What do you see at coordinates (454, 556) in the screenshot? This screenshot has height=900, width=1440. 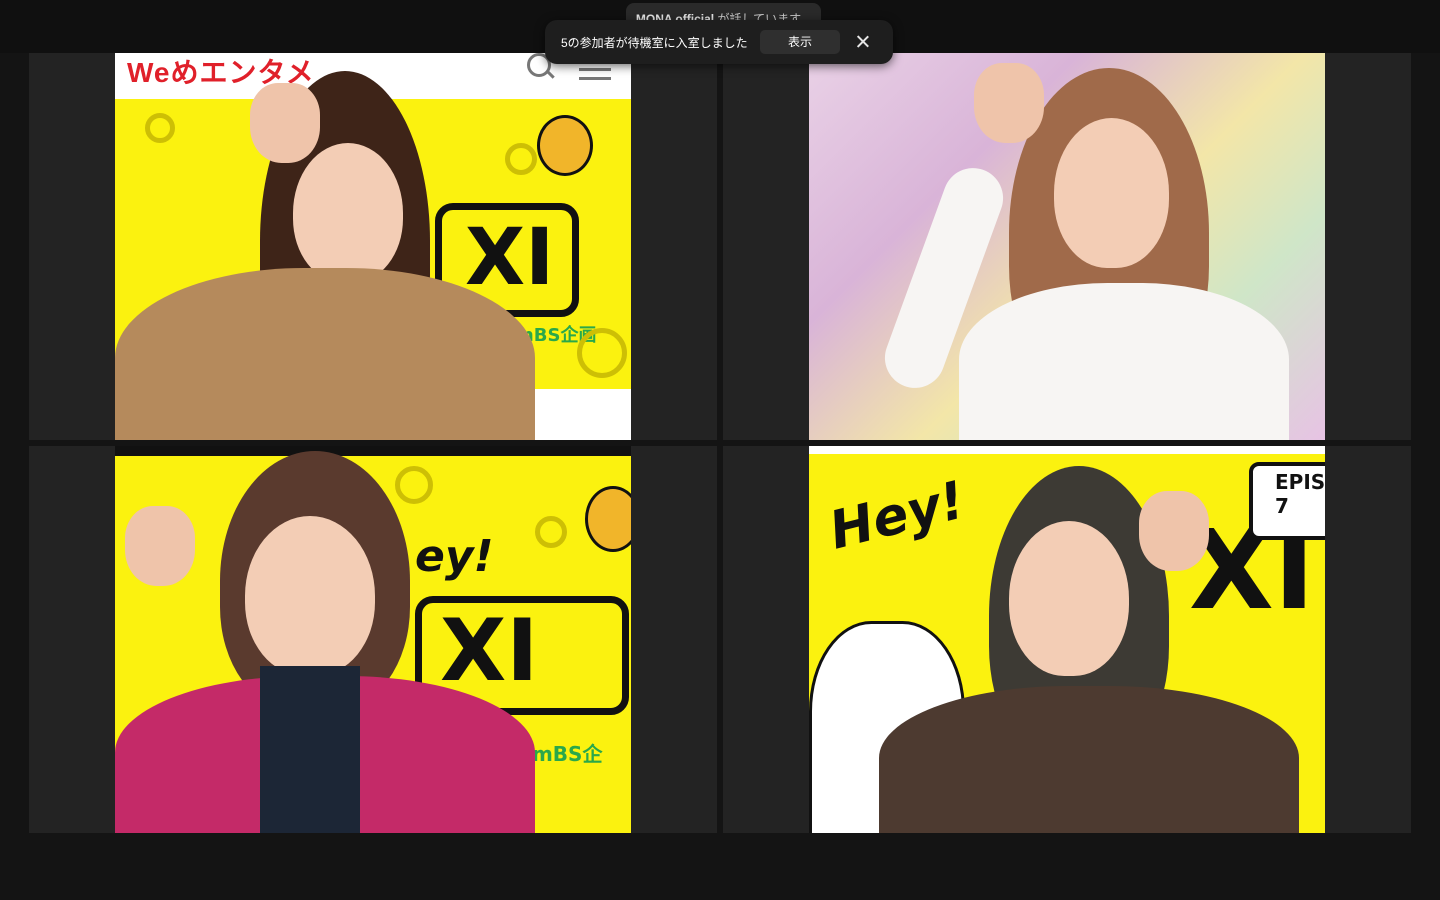 I see `hey-text: ey!` at bounding box center [454, 556].